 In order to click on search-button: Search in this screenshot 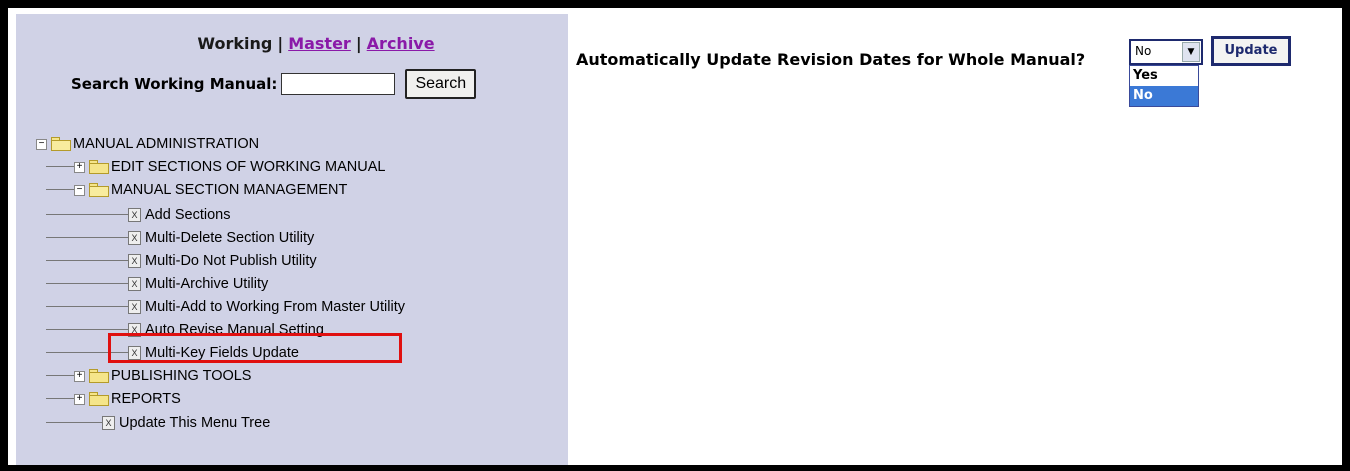, I will do `click(441, 84)`.